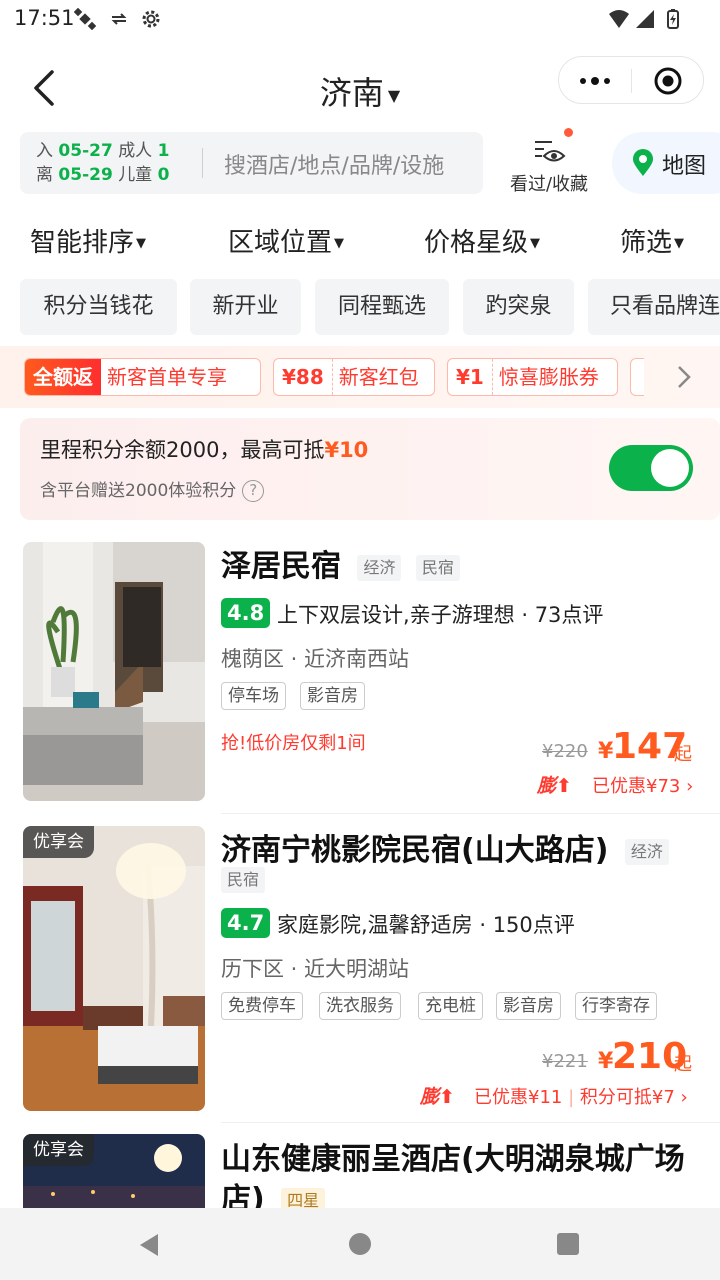 This screenshot has width=720, height=1280. Describe the element at coordinates (82, 243) in the screenshot. I see `filter-label: 智能排序` at that location.